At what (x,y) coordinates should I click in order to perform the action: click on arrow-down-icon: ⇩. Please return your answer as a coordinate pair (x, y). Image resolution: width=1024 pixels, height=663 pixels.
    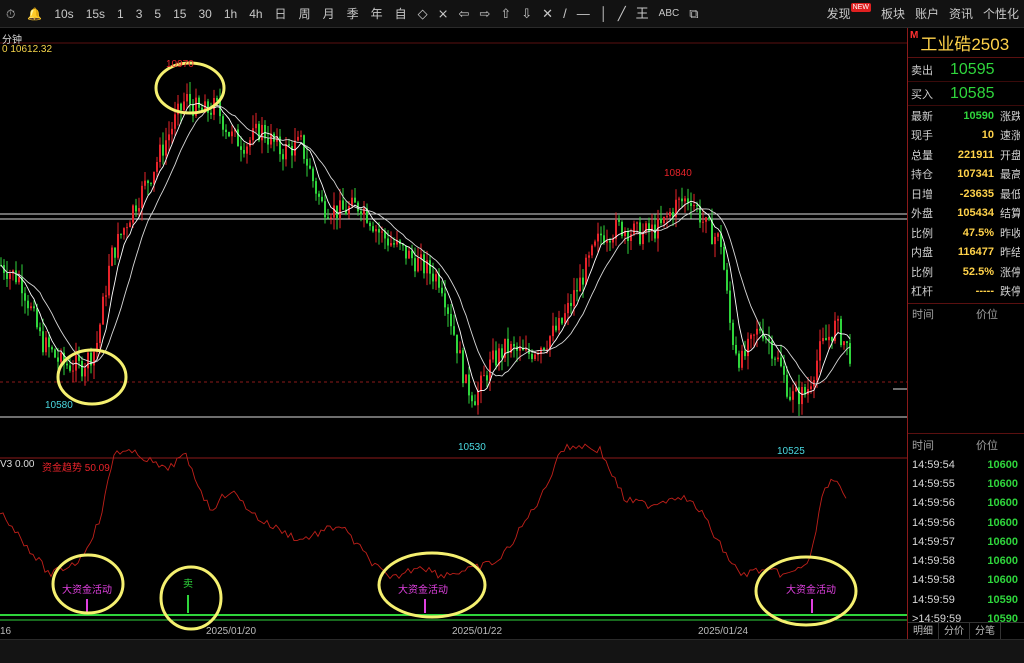
    Looking at the image, I should click on (526, 14).